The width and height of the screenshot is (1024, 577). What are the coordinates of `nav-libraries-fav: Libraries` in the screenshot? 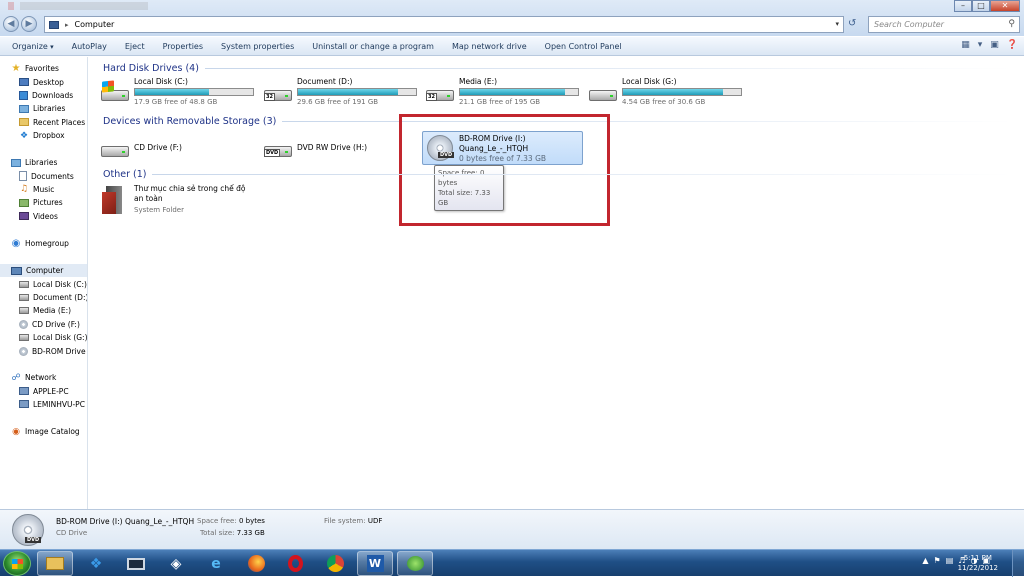 It's located at (43, 108).